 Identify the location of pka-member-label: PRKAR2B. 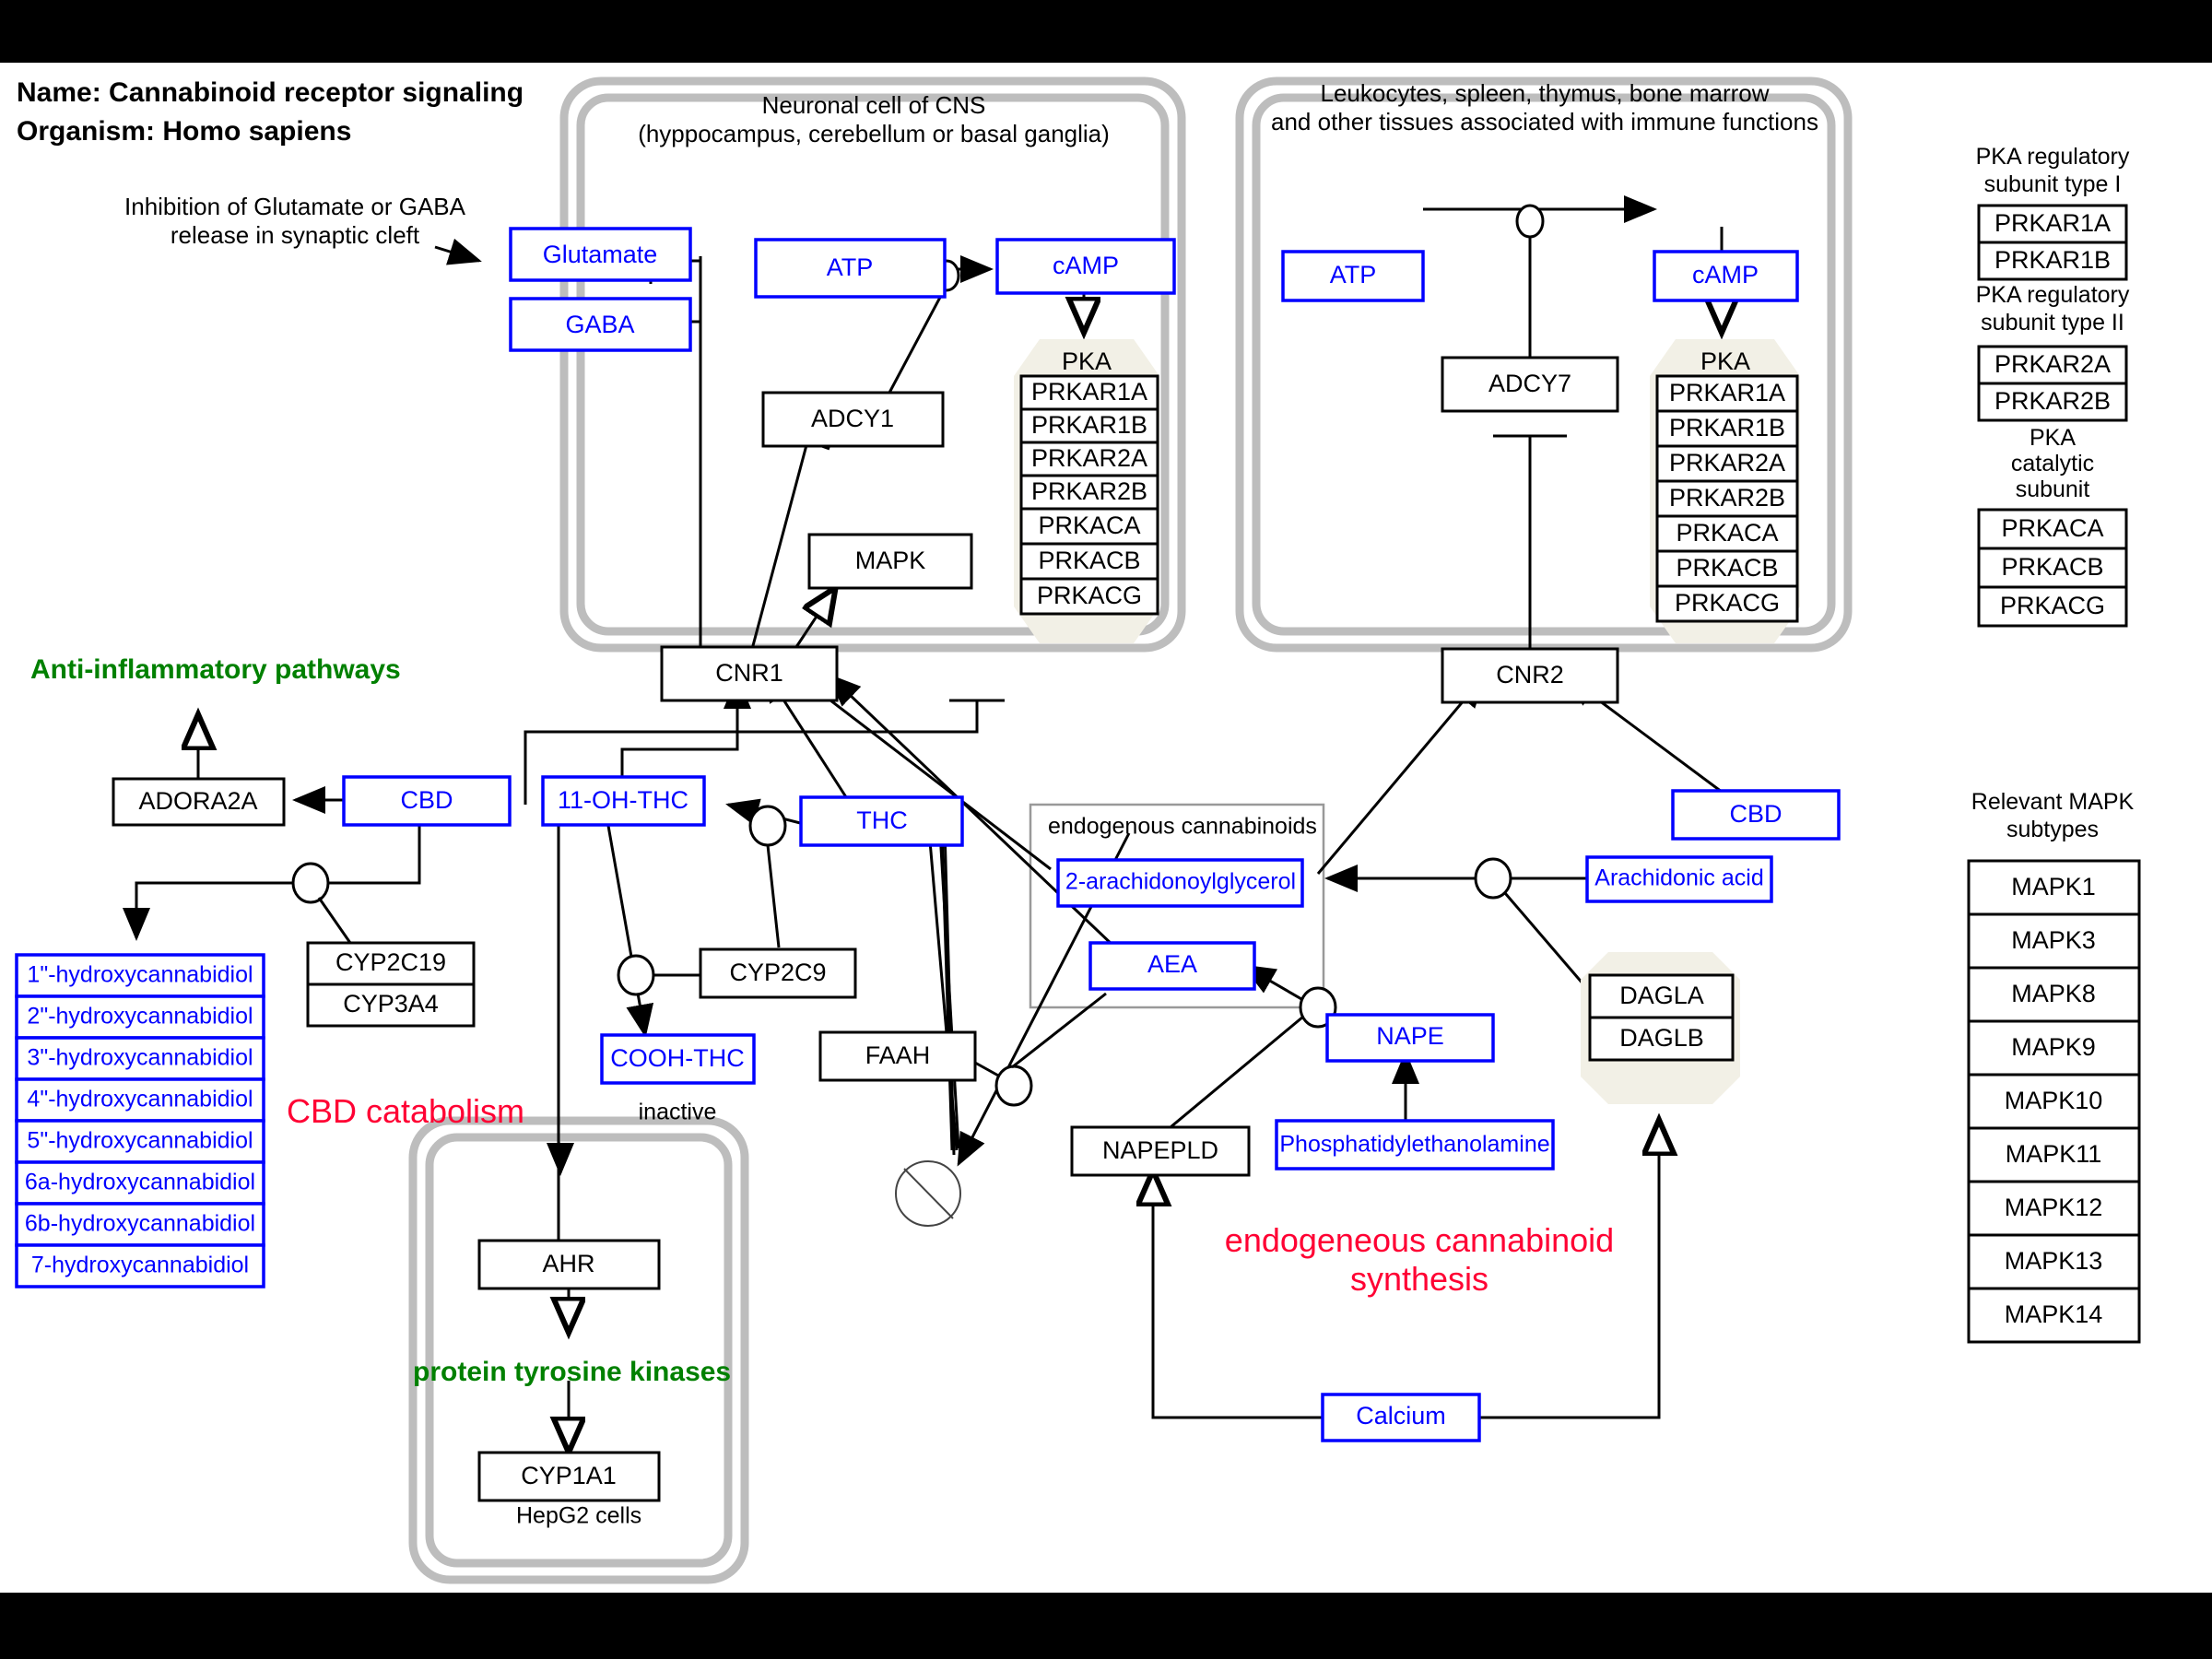
(1089, 491).